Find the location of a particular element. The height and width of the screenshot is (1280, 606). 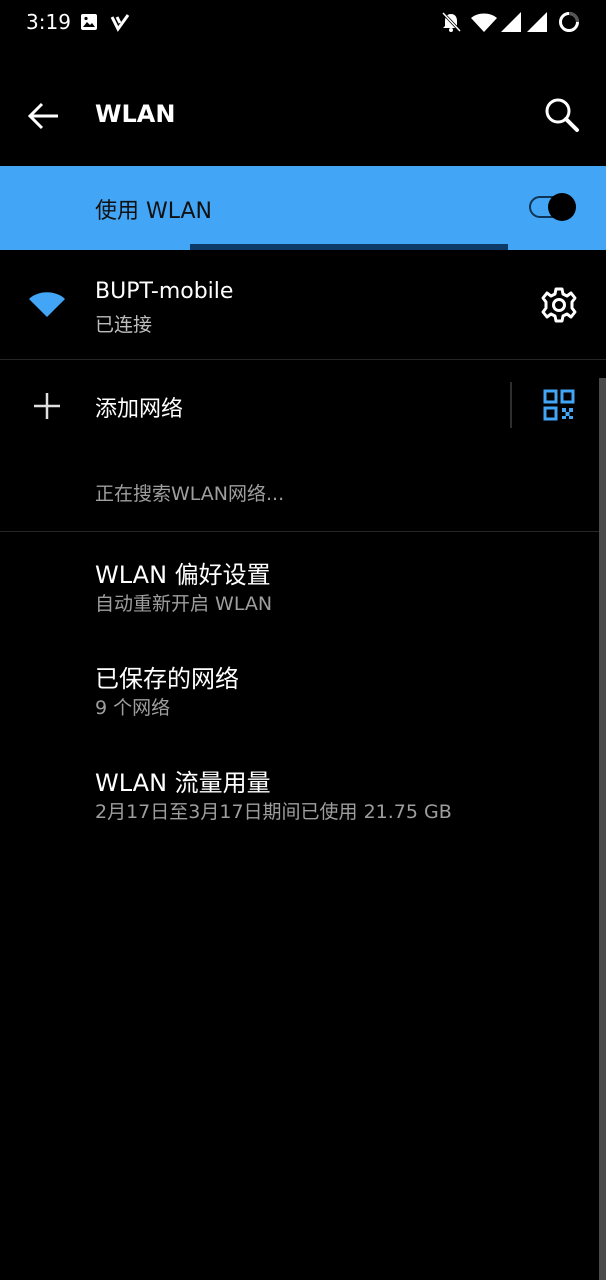

pref-item-saved-networks: 已保存的网络 9 个网络 is located at coordinates (303, 709).